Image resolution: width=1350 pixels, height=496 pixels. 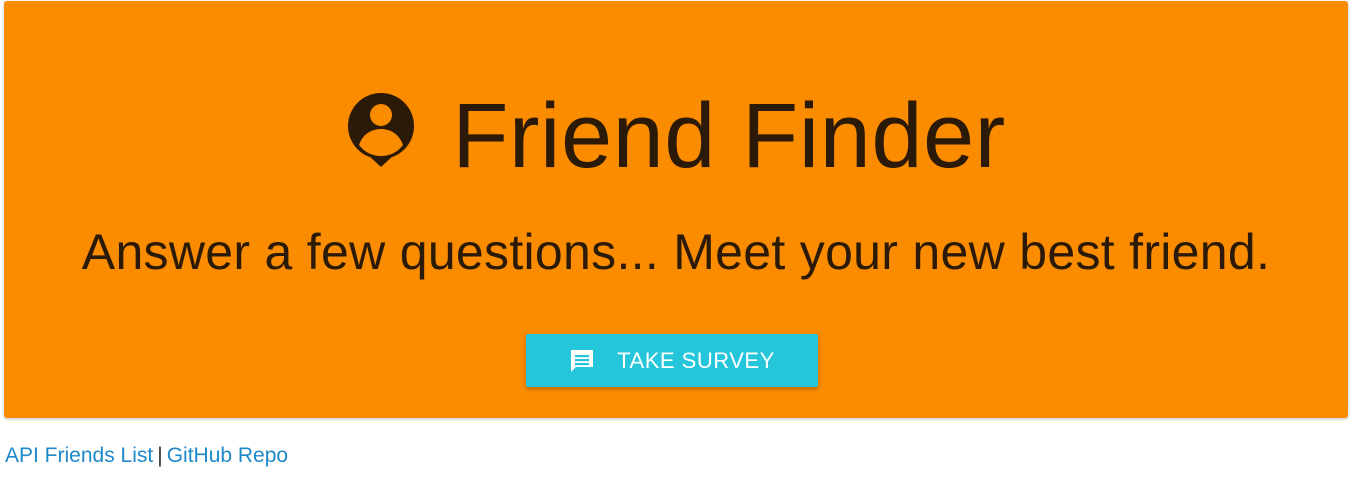 I want to click on api-friends-list-link: API Friends List, so click(x=79, y=455).